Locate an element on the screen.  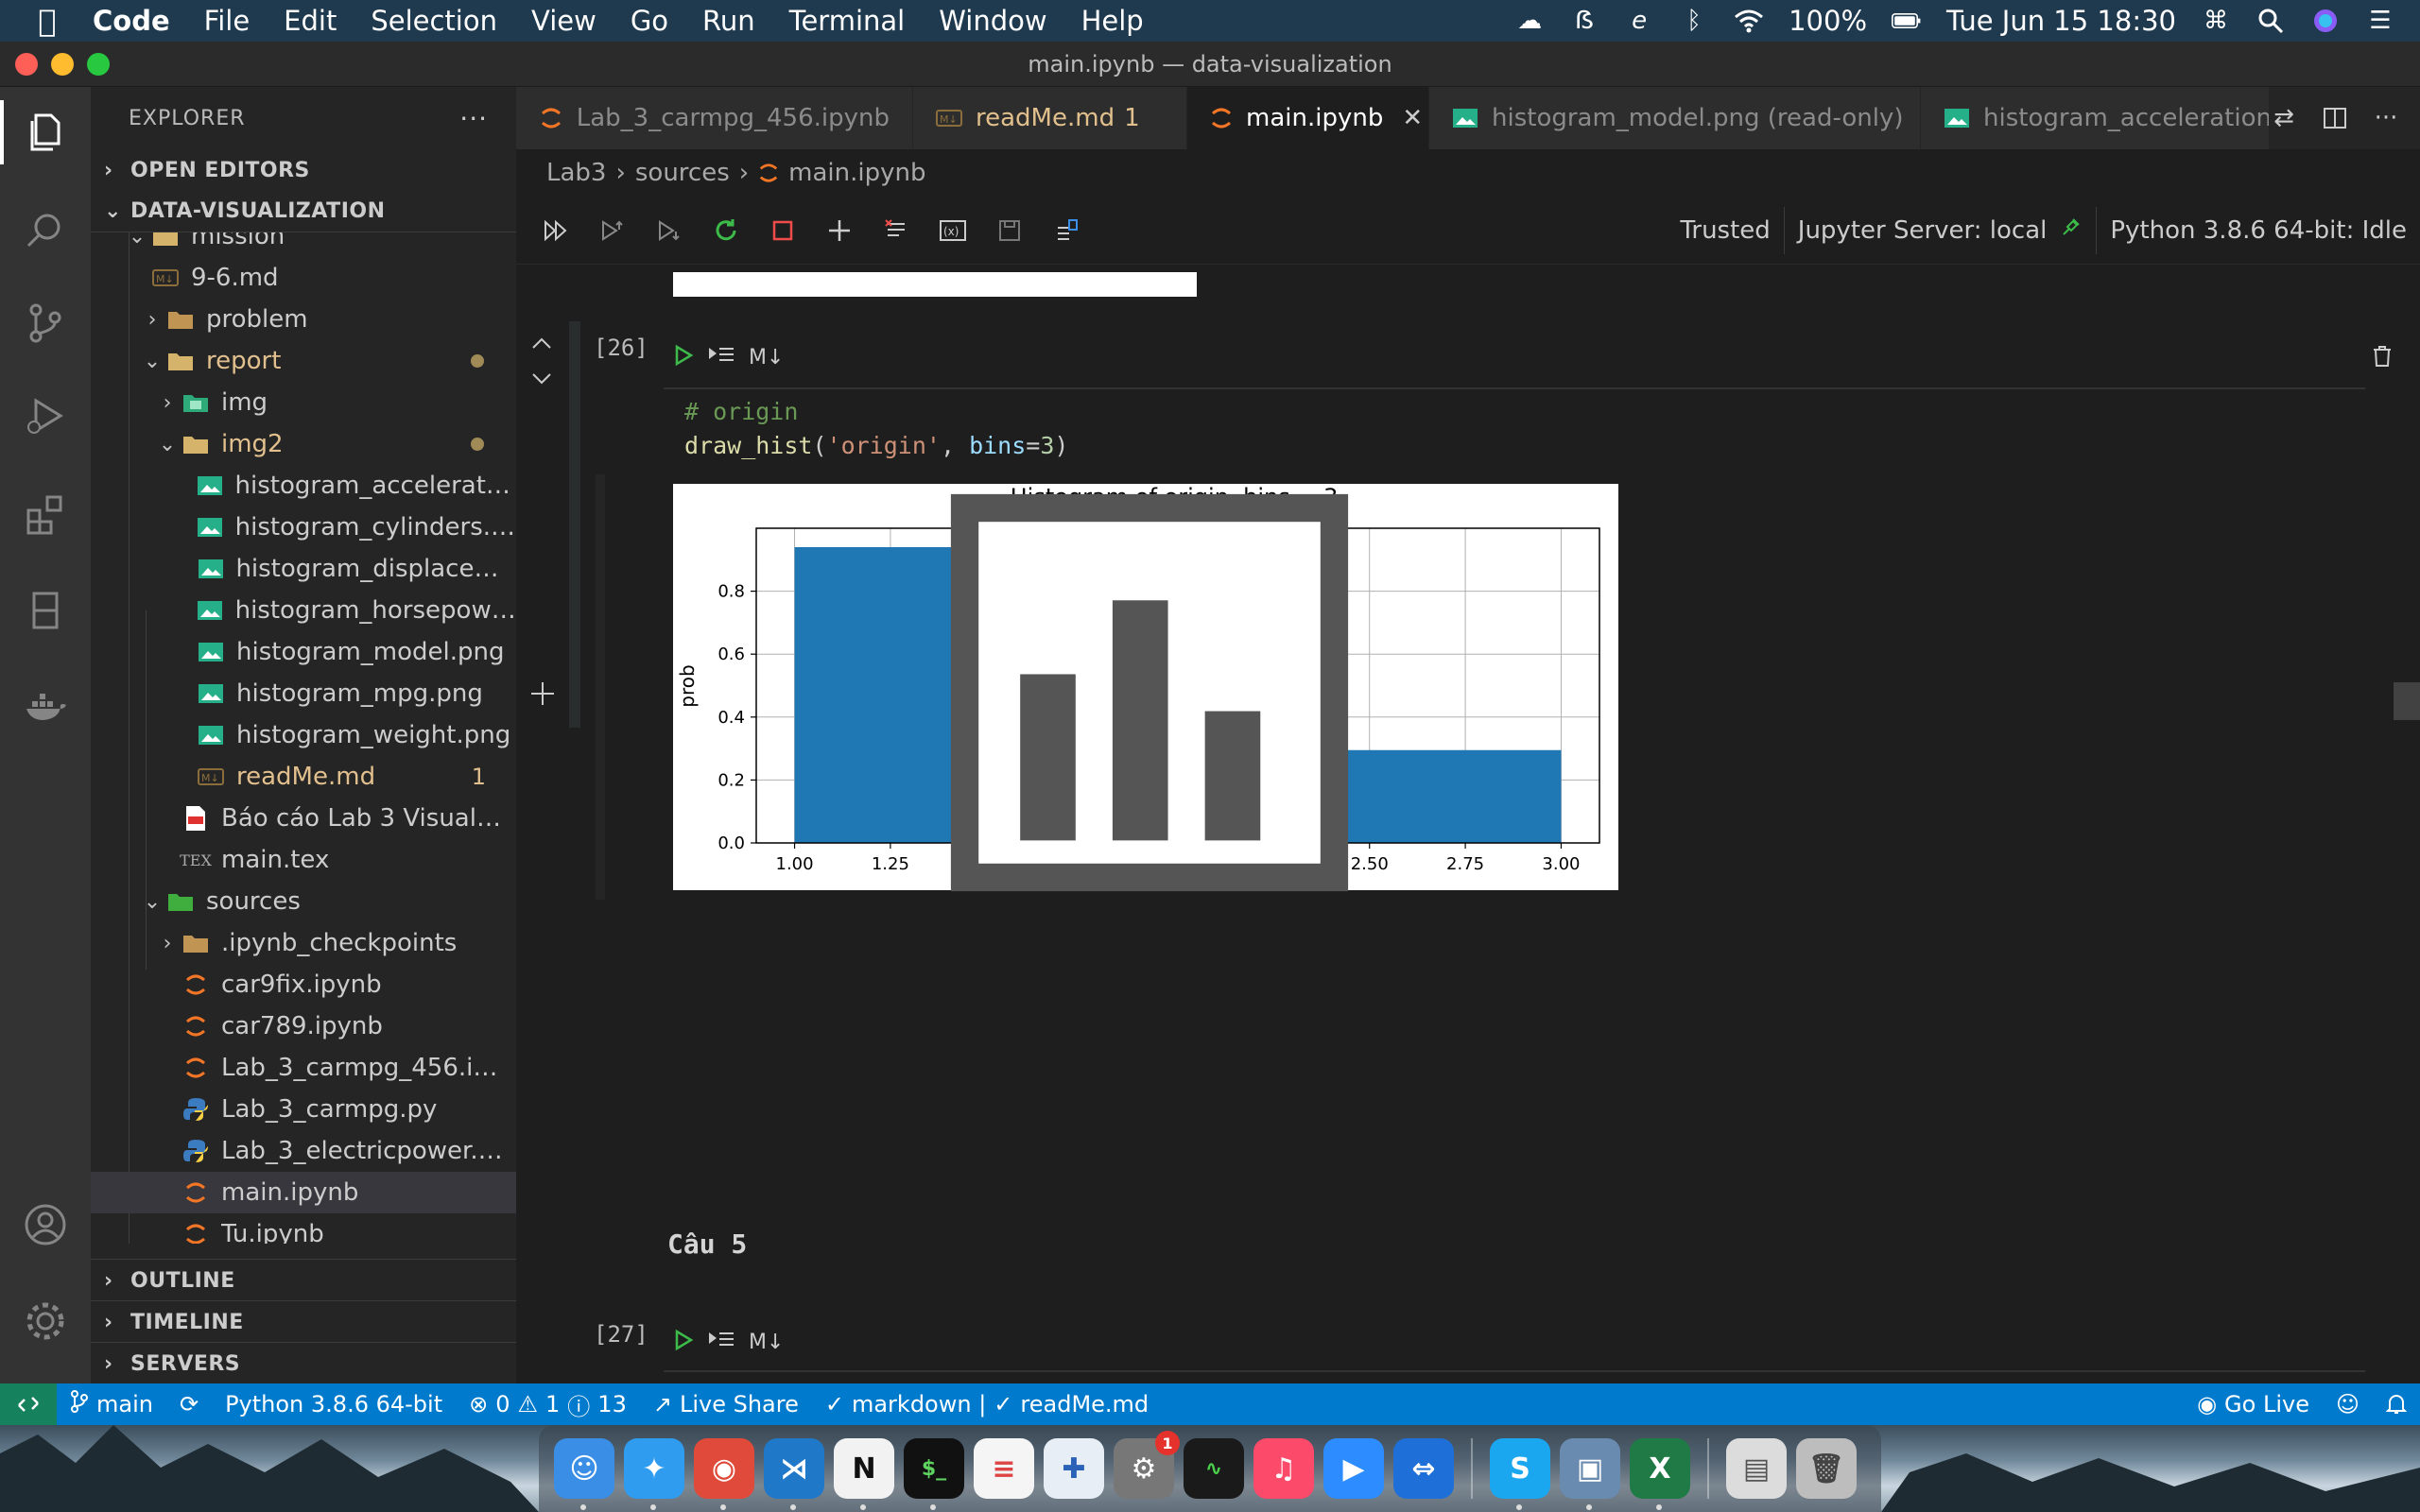
python-interpreter: Python 3.8.6 64-bit is located at coordinates (334, 1404).